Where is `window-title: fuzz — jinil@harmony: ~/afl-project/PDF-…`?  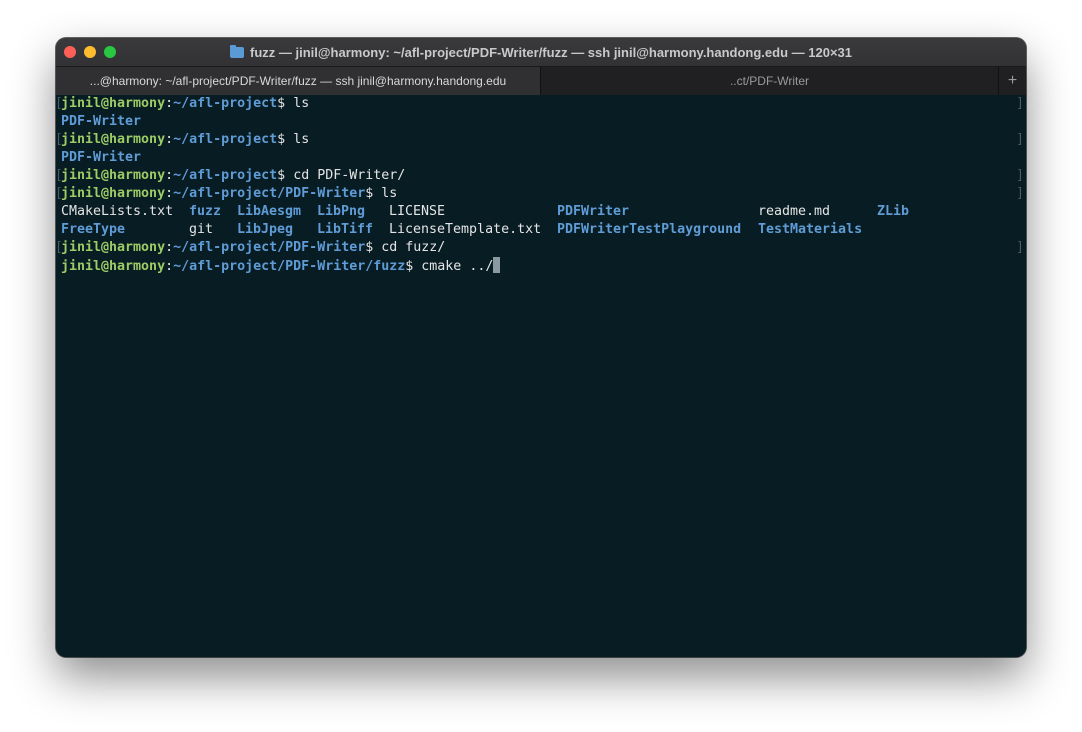
window-title: fuzz — jinil@harmony: ~/afl-project/PDF-… is located at coordinates (550, 52).